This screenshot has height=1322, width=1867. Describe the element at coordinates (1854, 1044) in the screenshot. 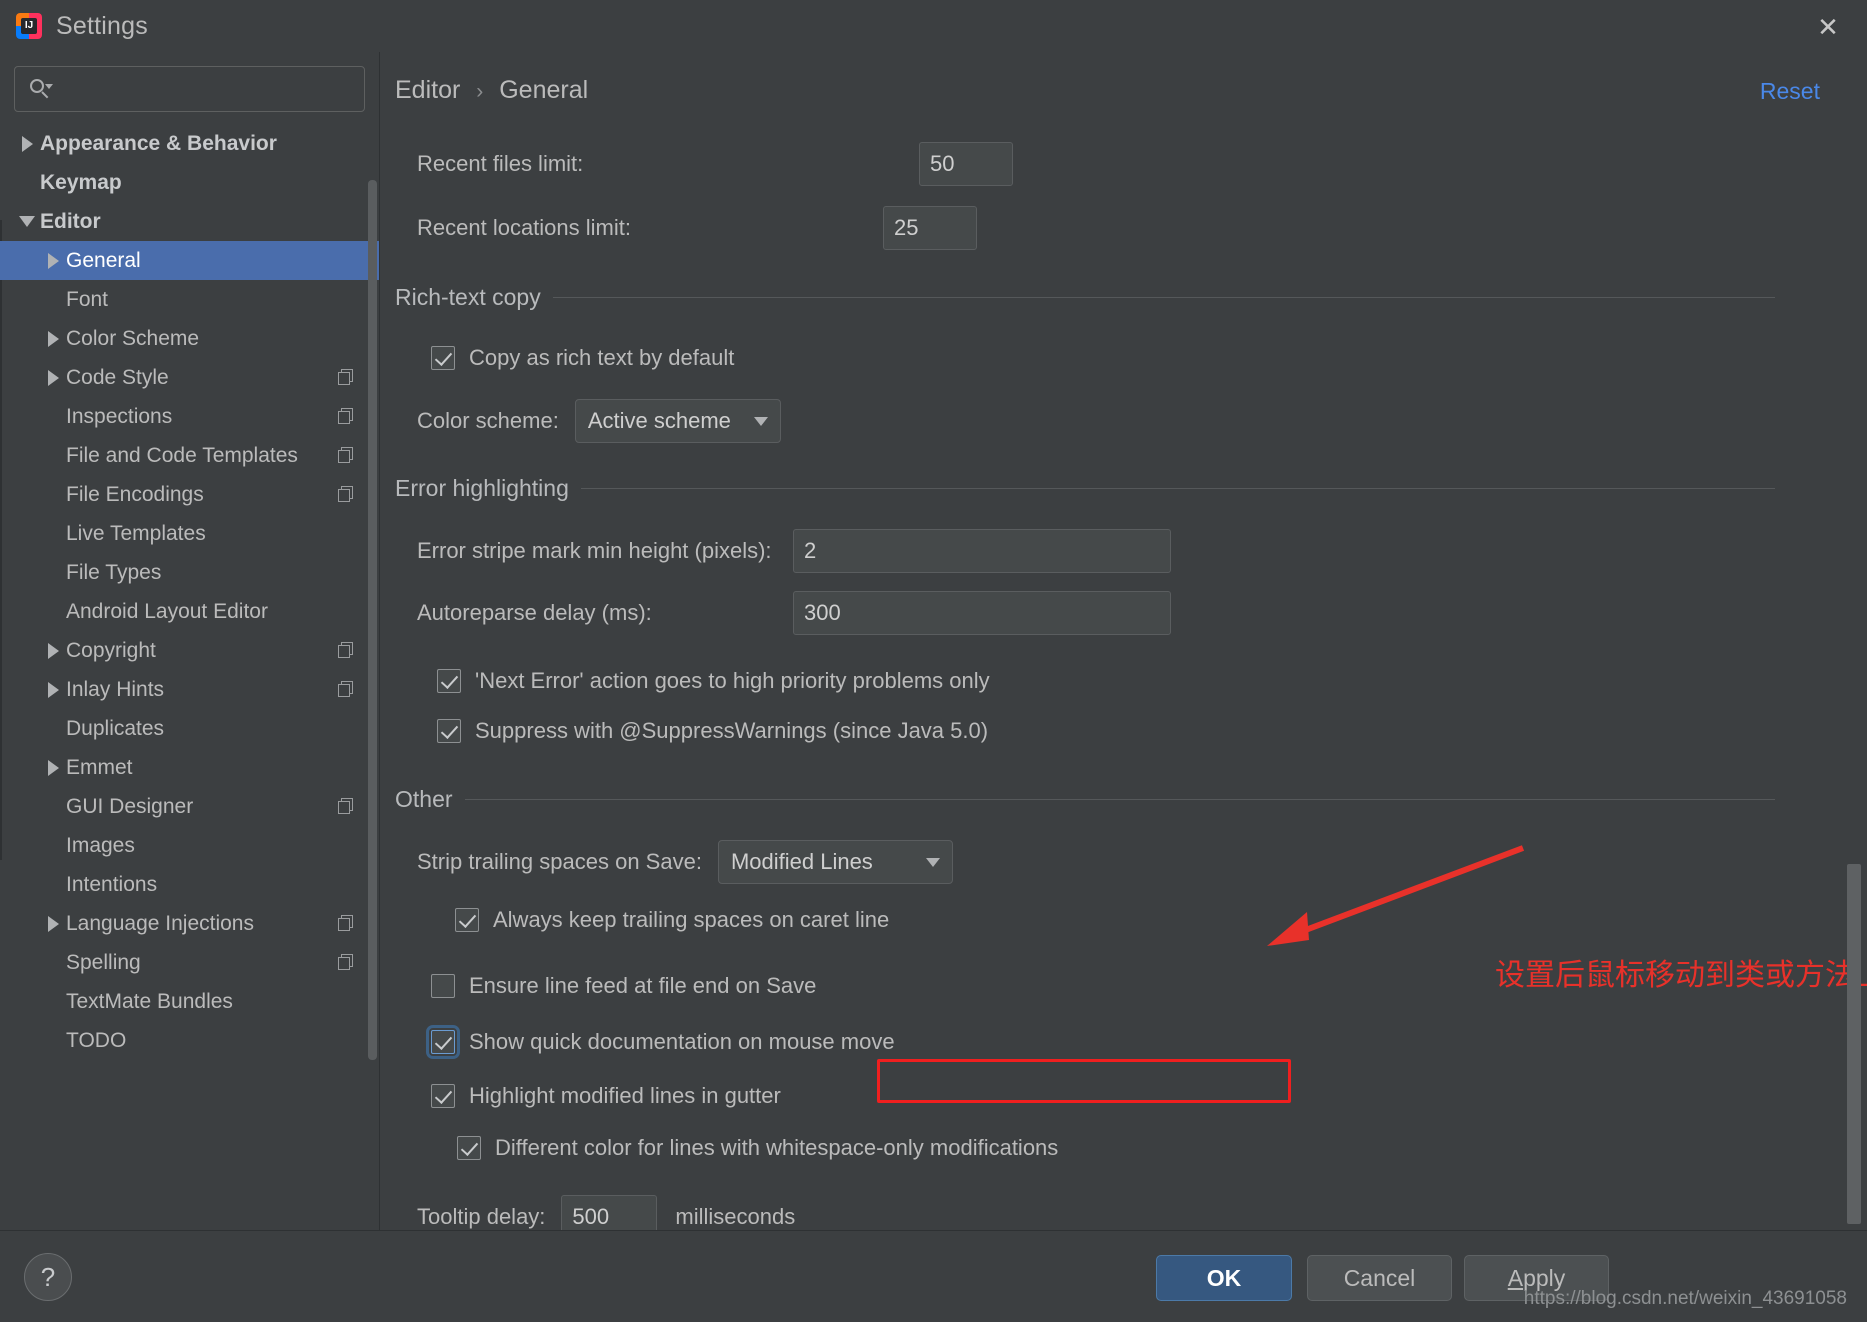

I see `main-panel-scrollbar` at that location.